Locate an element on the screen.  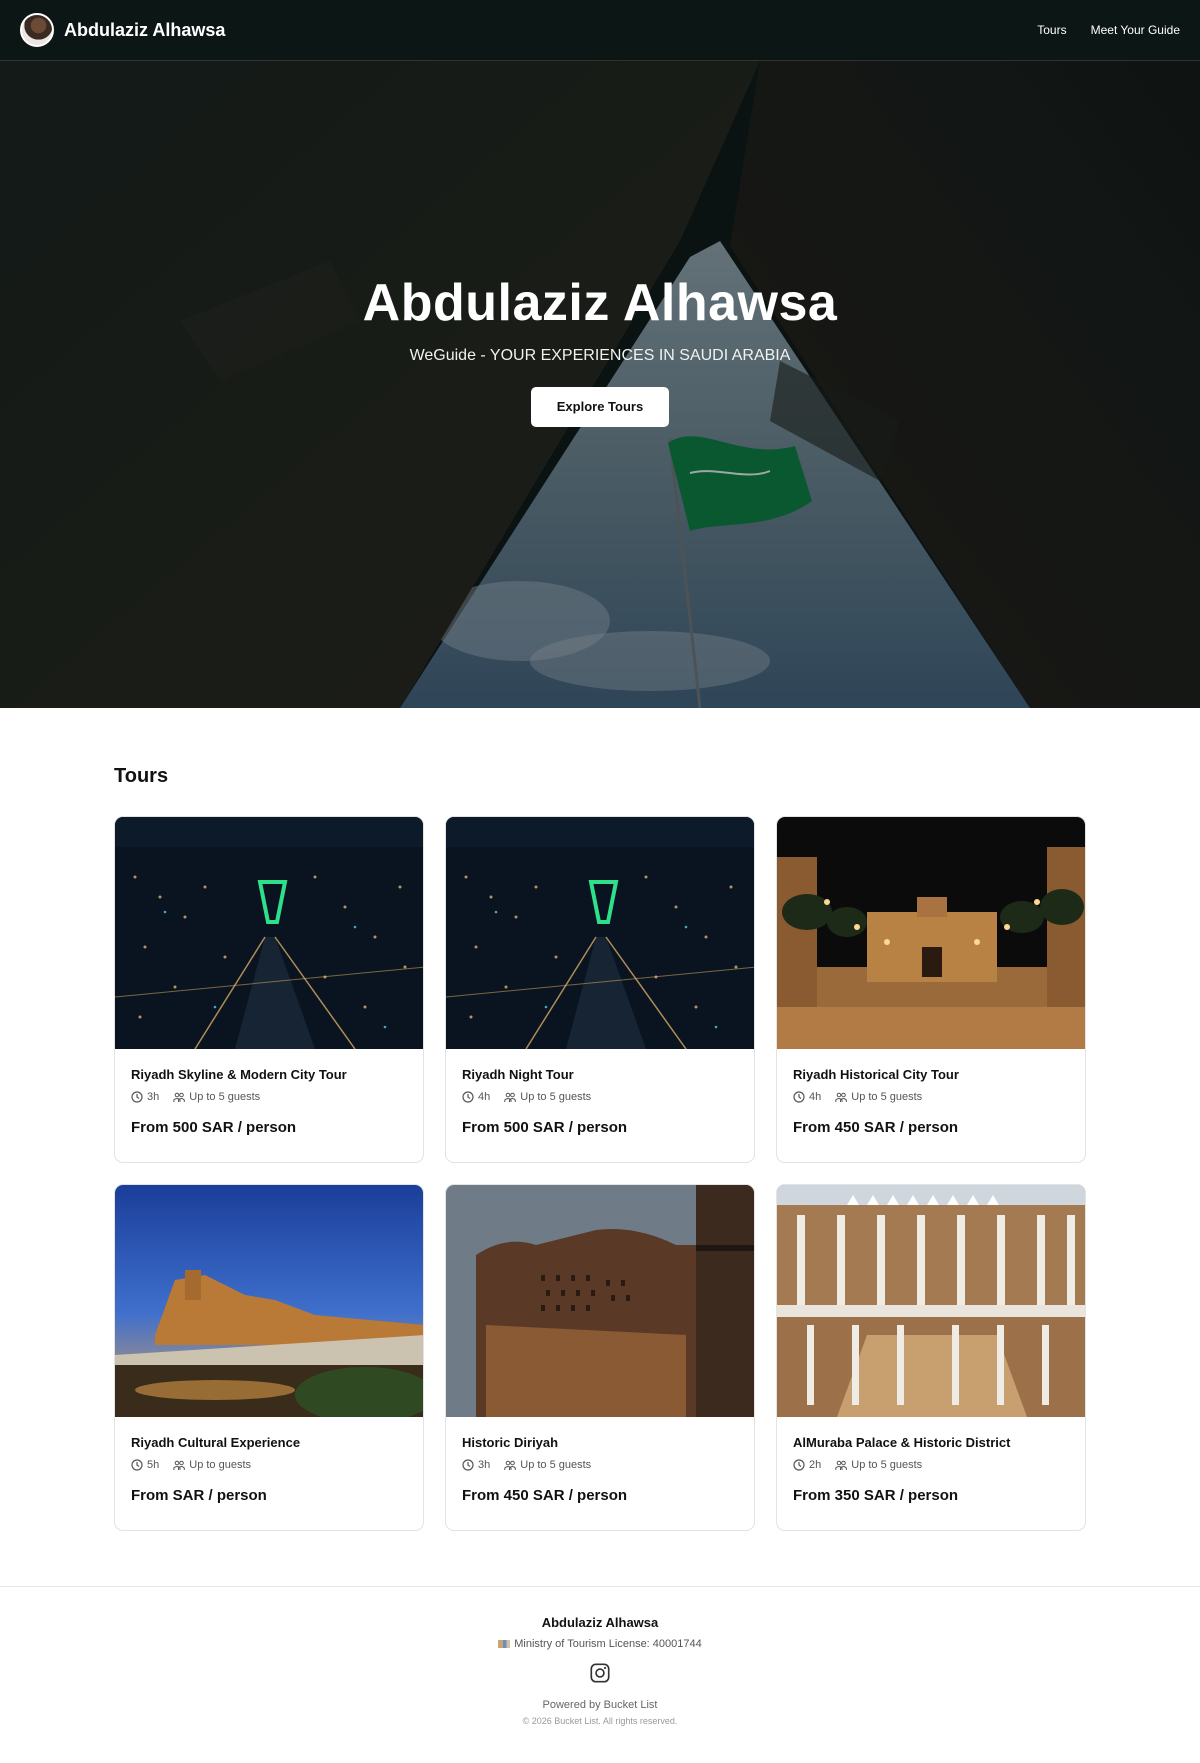
tour-title: AlMuraba Palace & Historic District is located at coordinates (902, 1442).